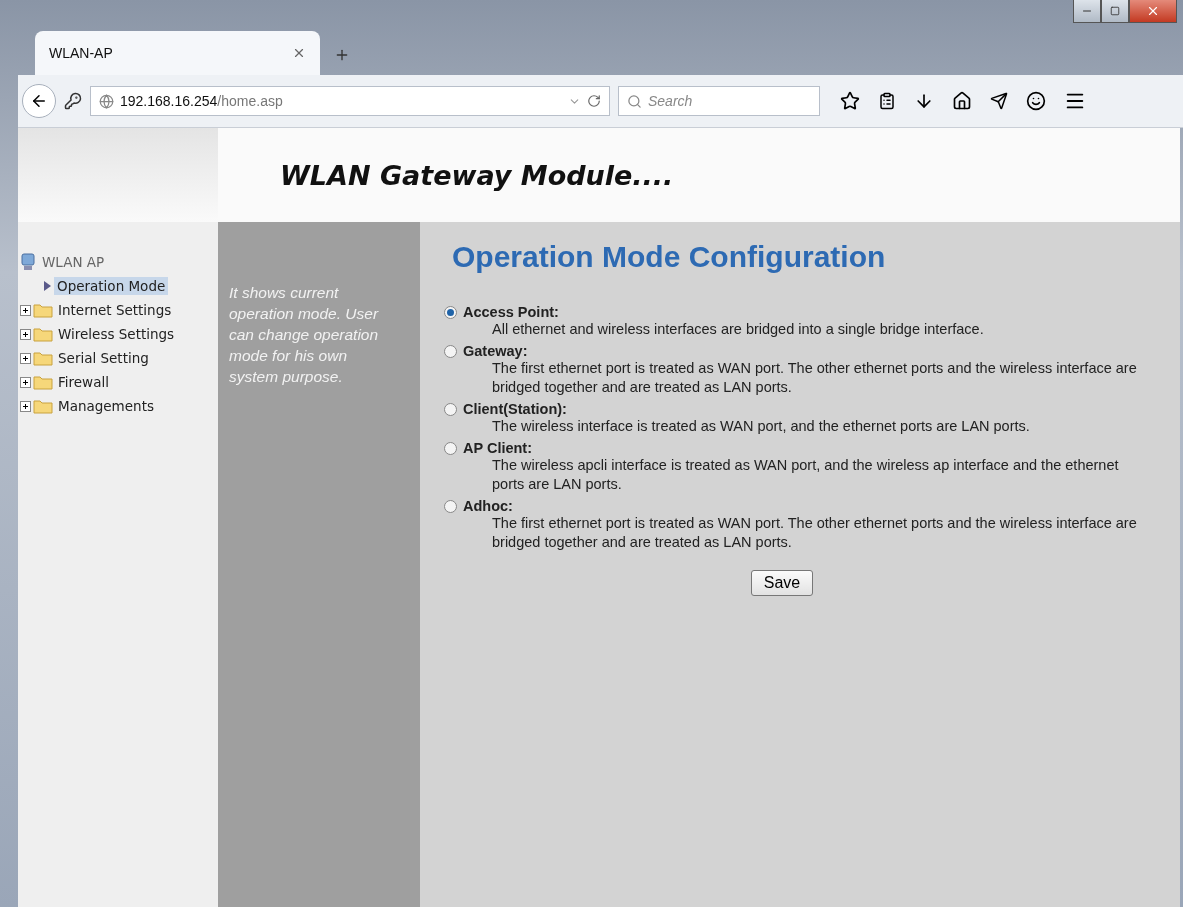 This screenshot has width=1183, height=907. I want to click on save-button: Save, so click(782, 583).